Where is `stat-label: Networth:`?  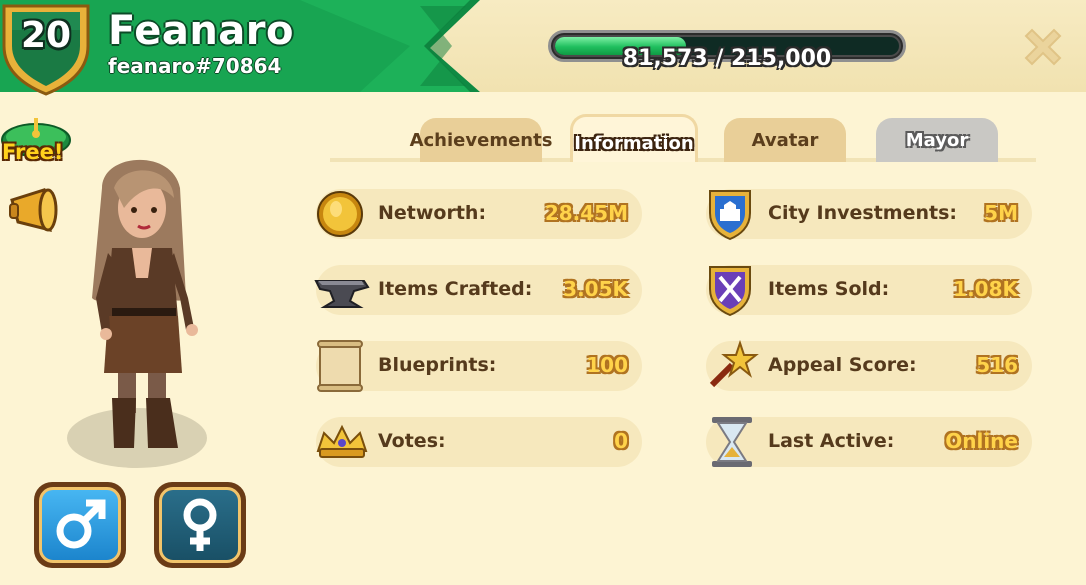 stat-label: Networth: is located at coordinates (432, 213).